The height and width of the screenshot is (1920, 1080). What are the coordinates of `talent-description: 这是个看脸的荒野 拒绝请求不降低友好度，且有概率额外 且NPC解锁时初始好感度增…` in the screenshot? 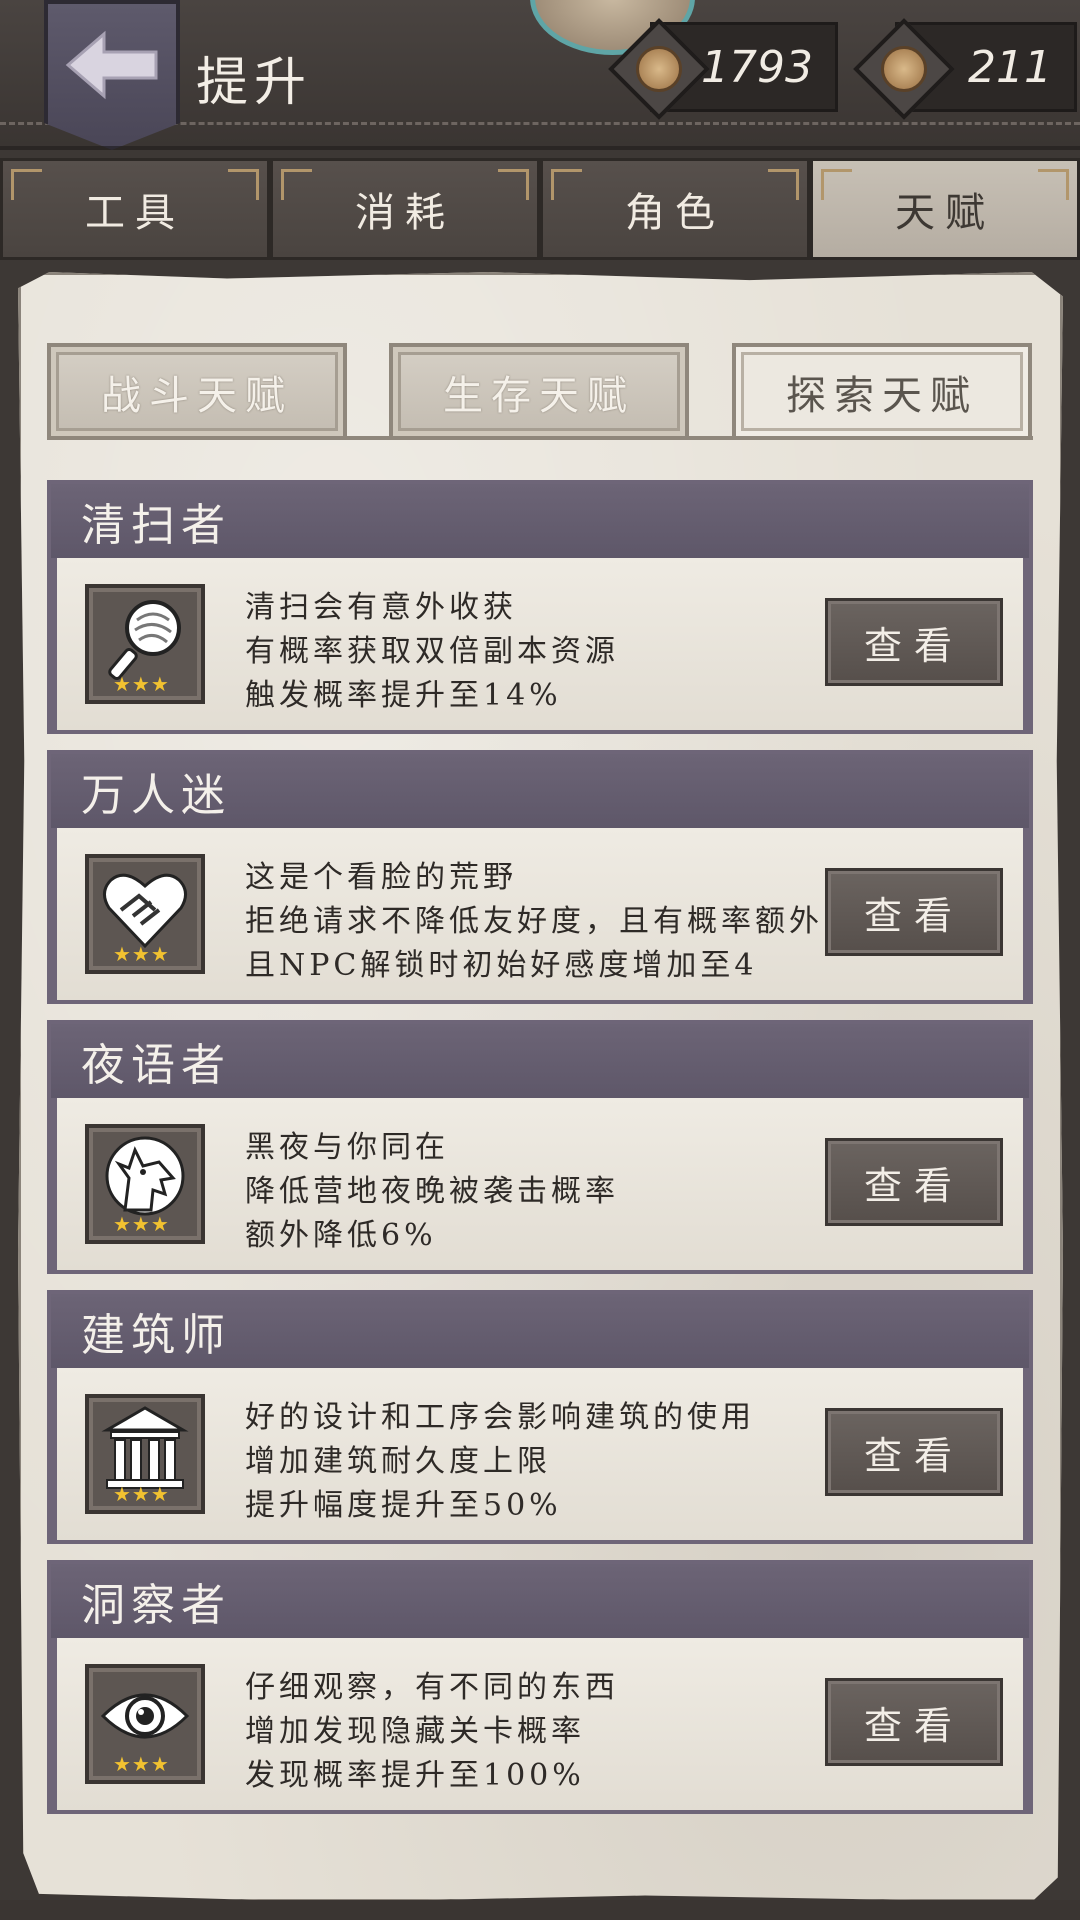 It's located at (534, 921).